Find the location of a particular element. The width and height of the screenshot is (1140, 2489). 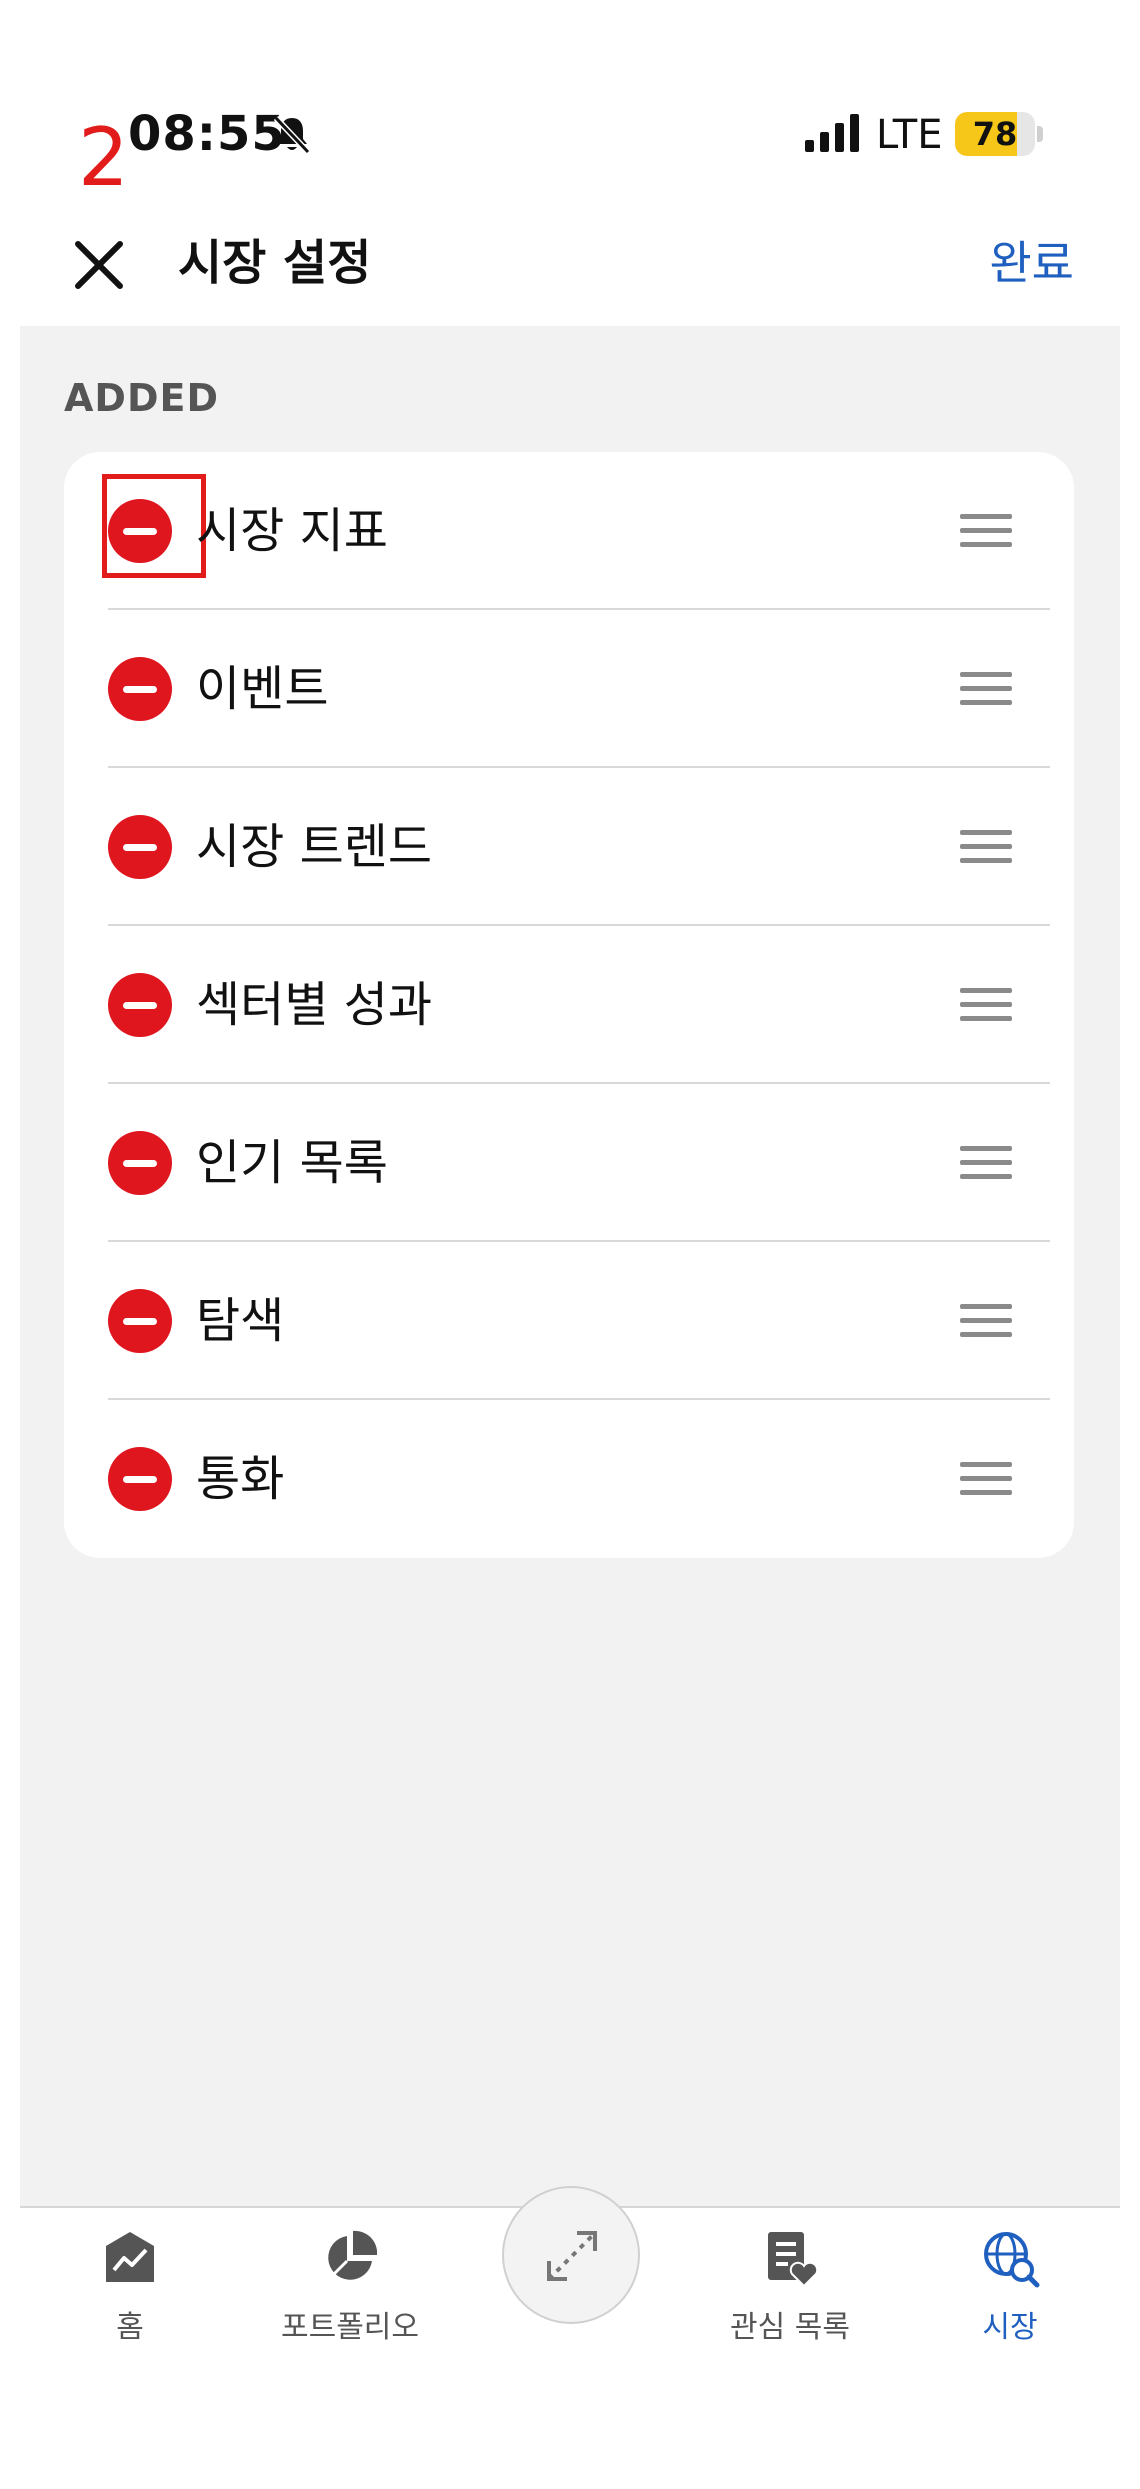

list-item-label: 이벤트 is located at coordinates (262, 689).